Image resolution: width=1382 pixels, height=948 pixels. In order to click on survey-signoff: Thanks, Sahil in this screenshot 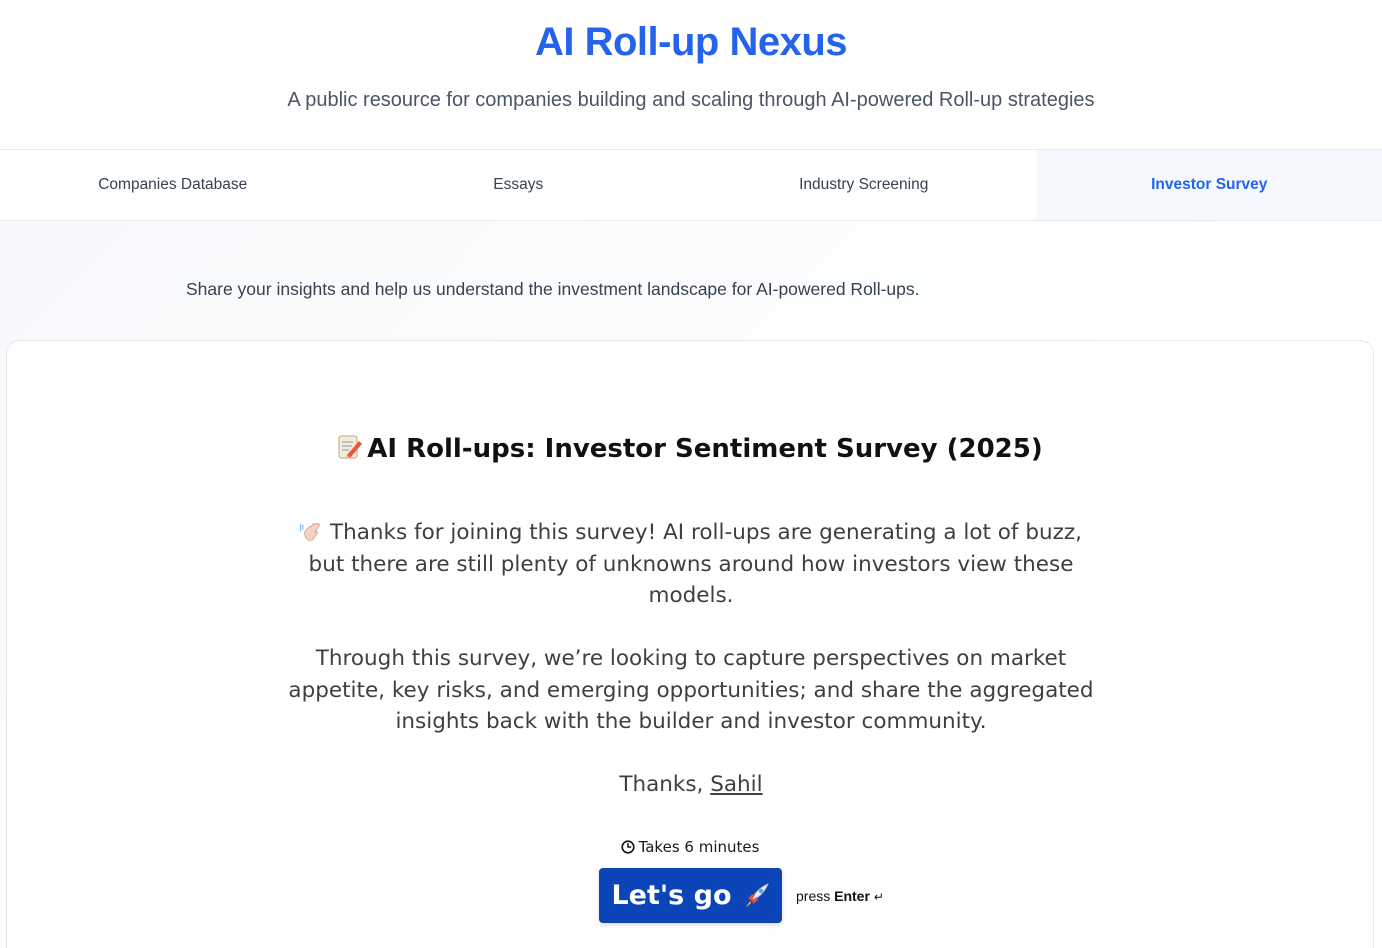, I will do `click(691, 785)`.